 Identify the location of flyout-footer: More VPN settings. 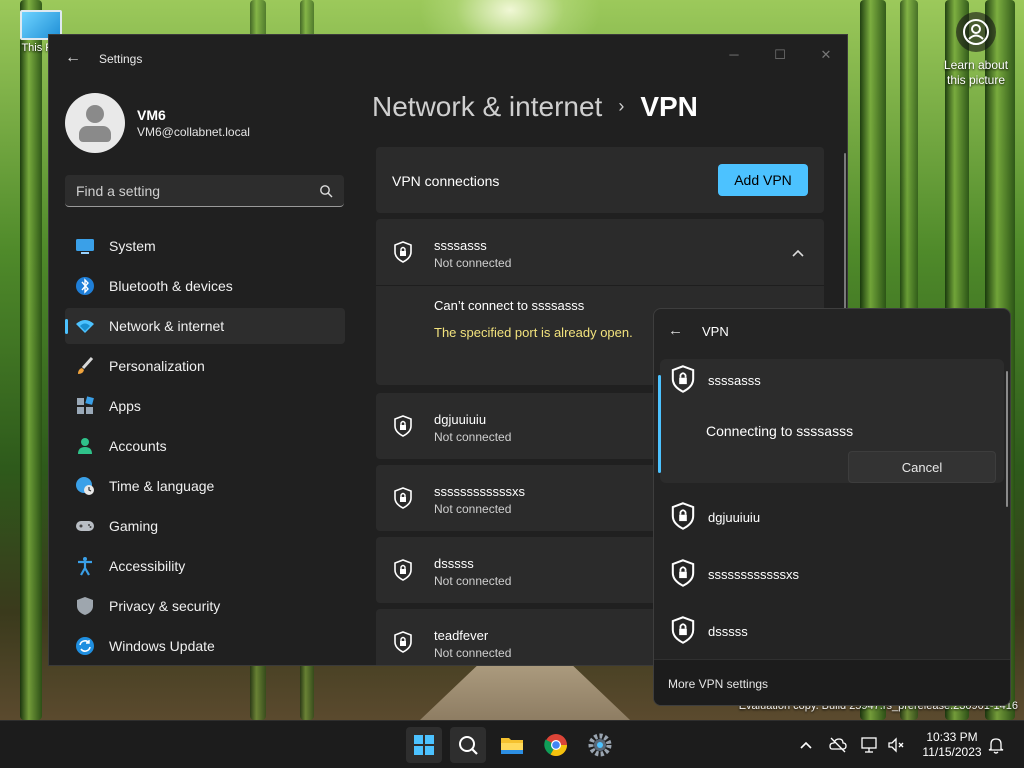
(832, 682).